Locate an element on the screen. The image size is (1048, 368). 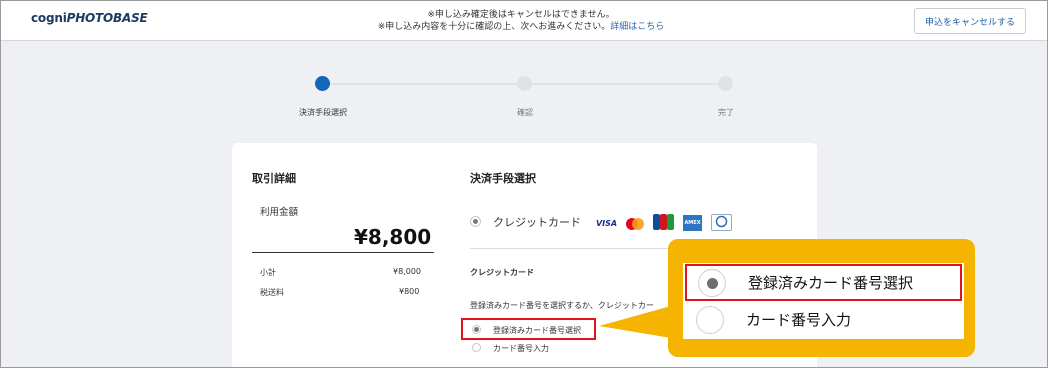
shipping-label: 税送料 is located at coordinates (272, 292).